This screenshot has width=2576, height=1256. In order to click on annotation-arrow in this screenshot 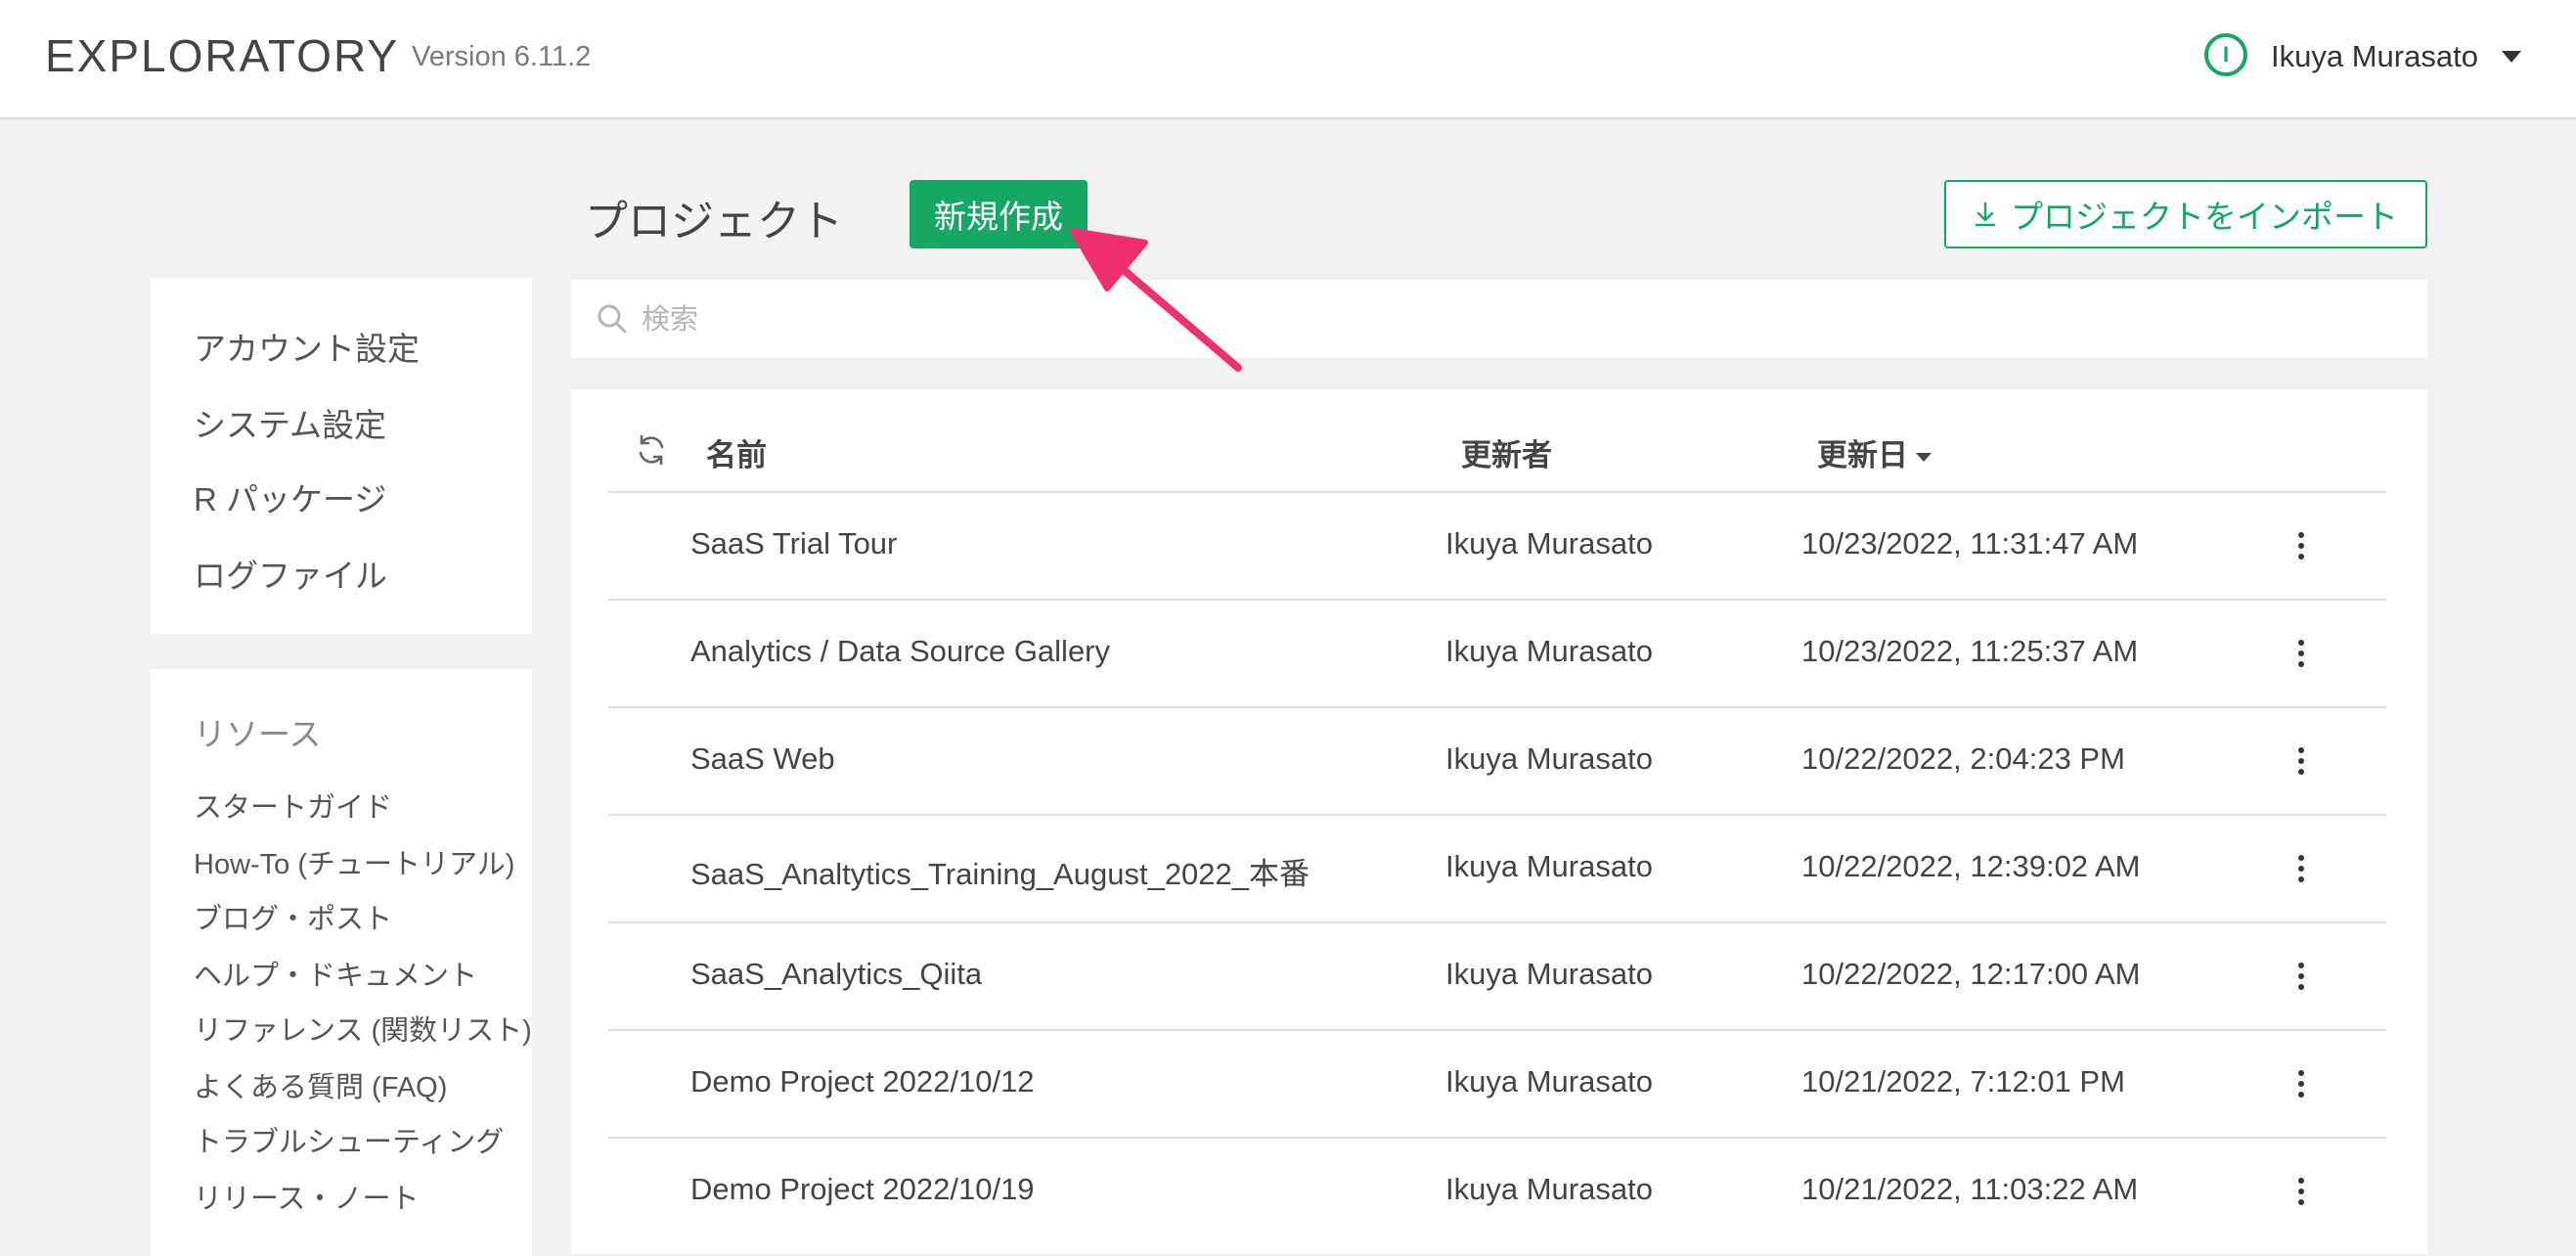, I will do `click(1156, 300)`.